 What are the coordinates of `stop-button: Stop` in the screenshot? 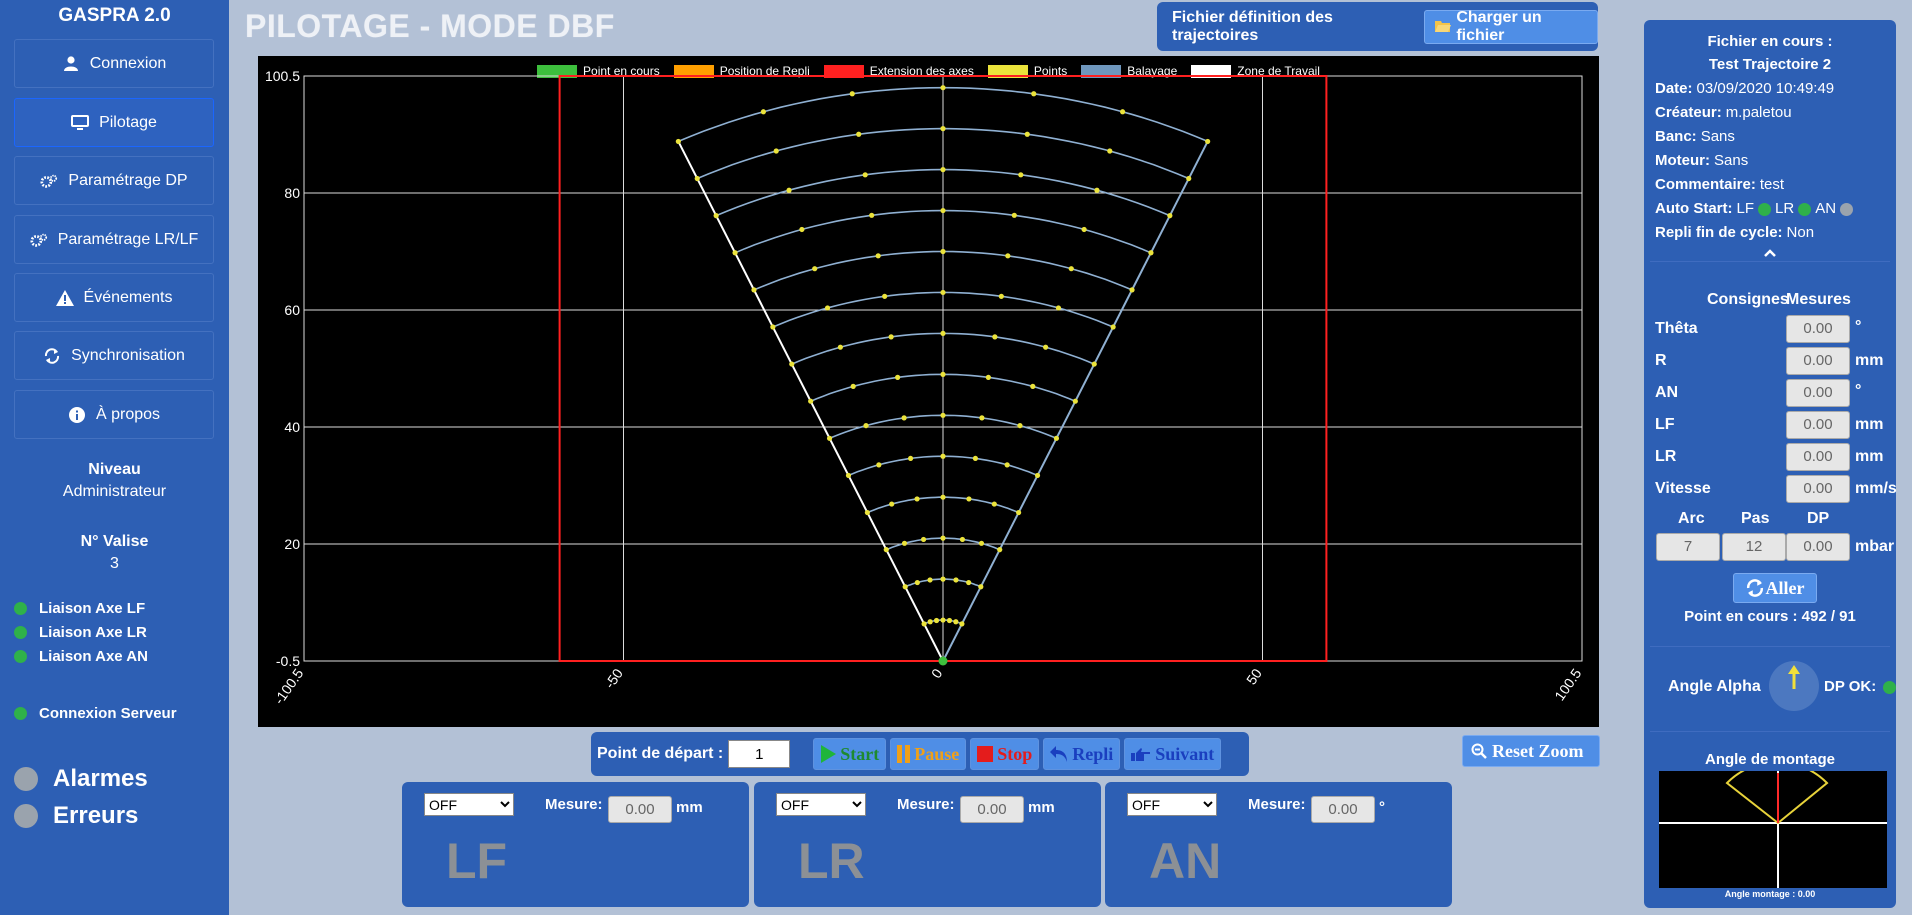 It's located at (1005, 754).